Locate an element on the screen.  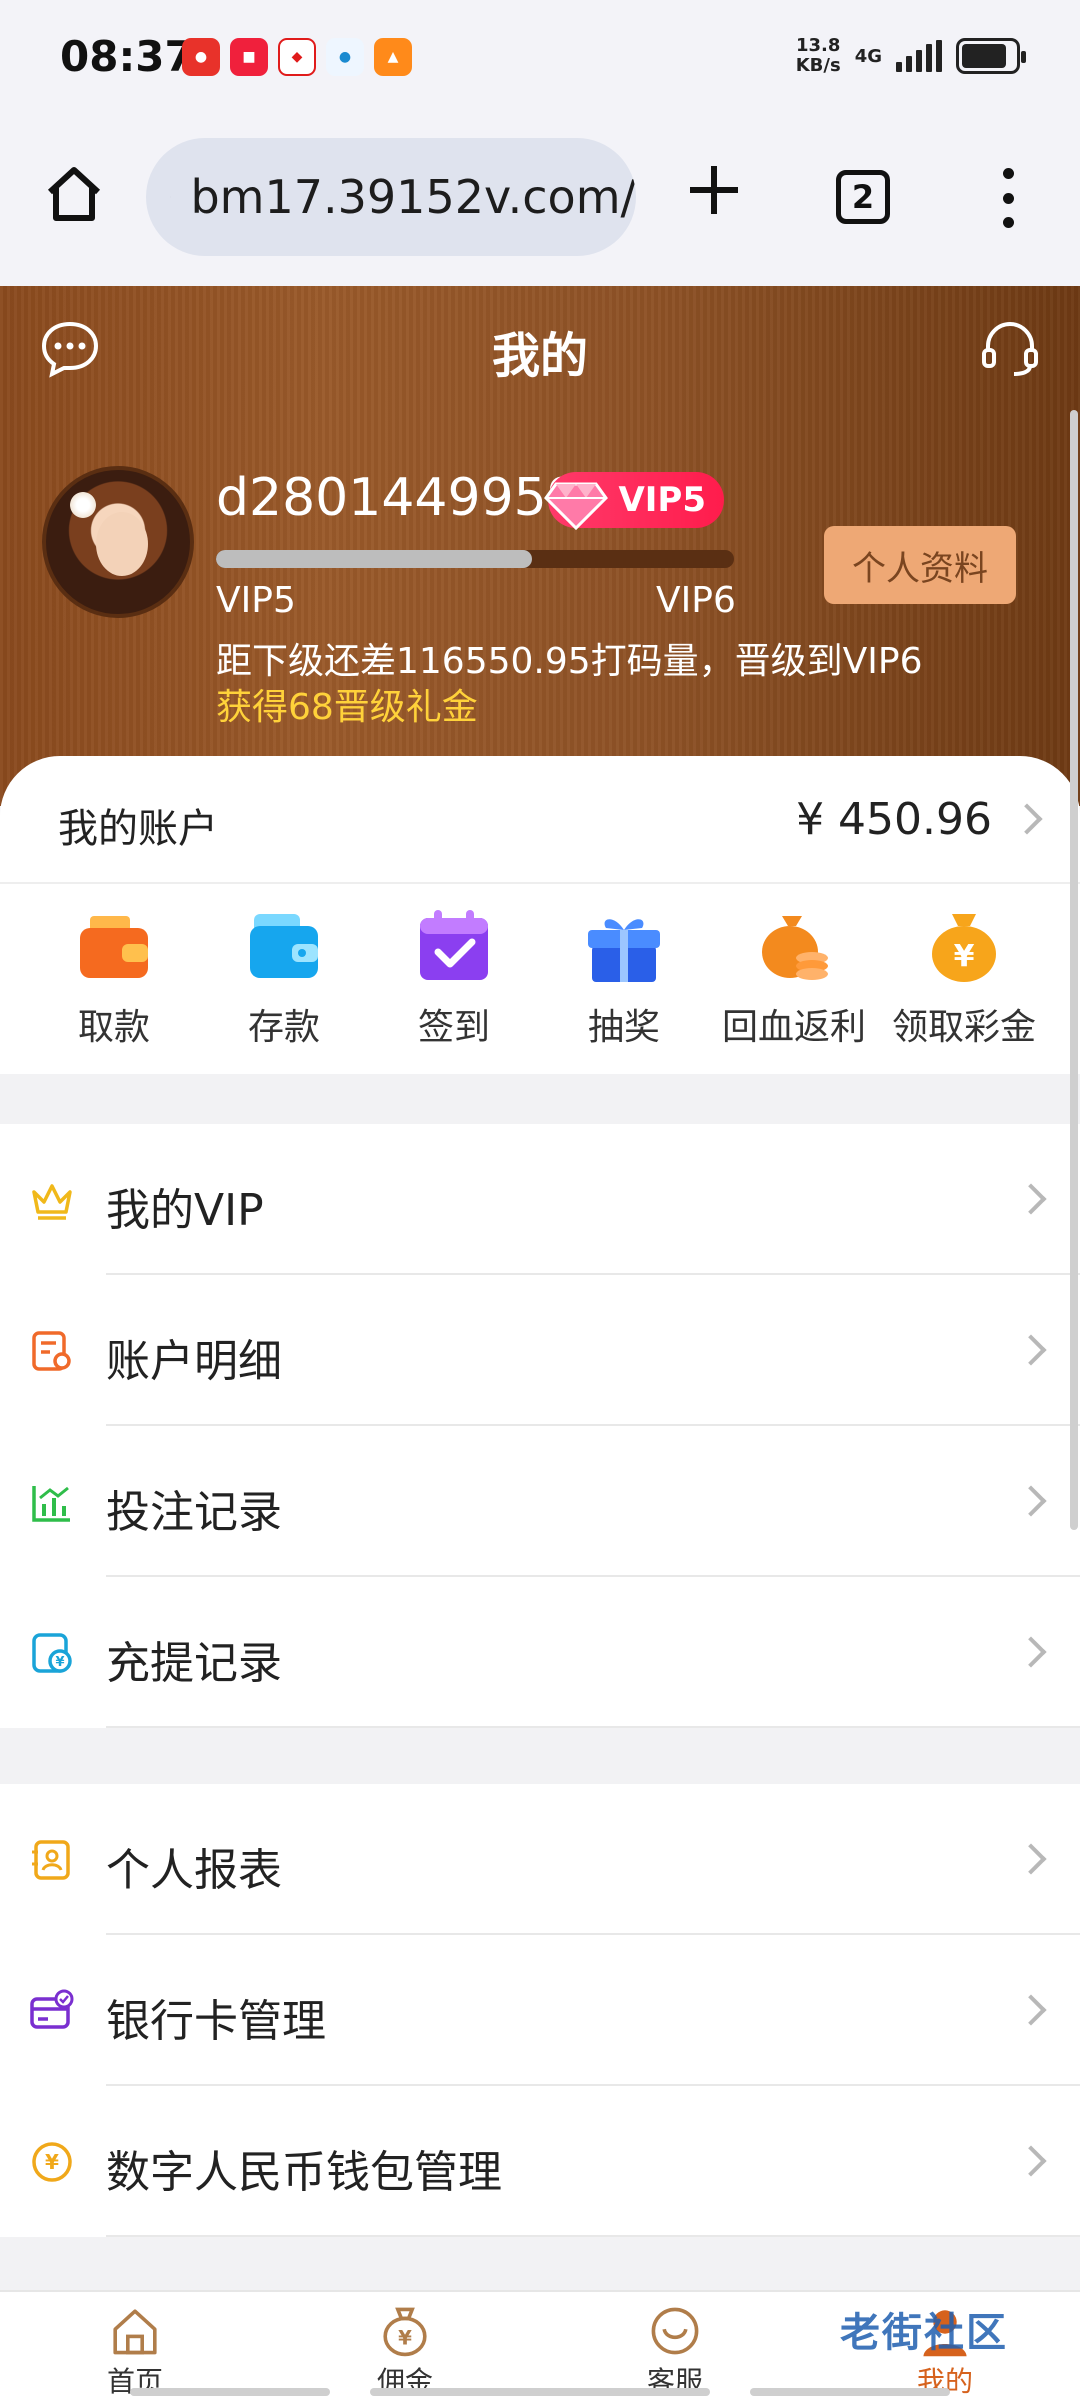
level-next: VIP6 is located at coordinates (696, 600).